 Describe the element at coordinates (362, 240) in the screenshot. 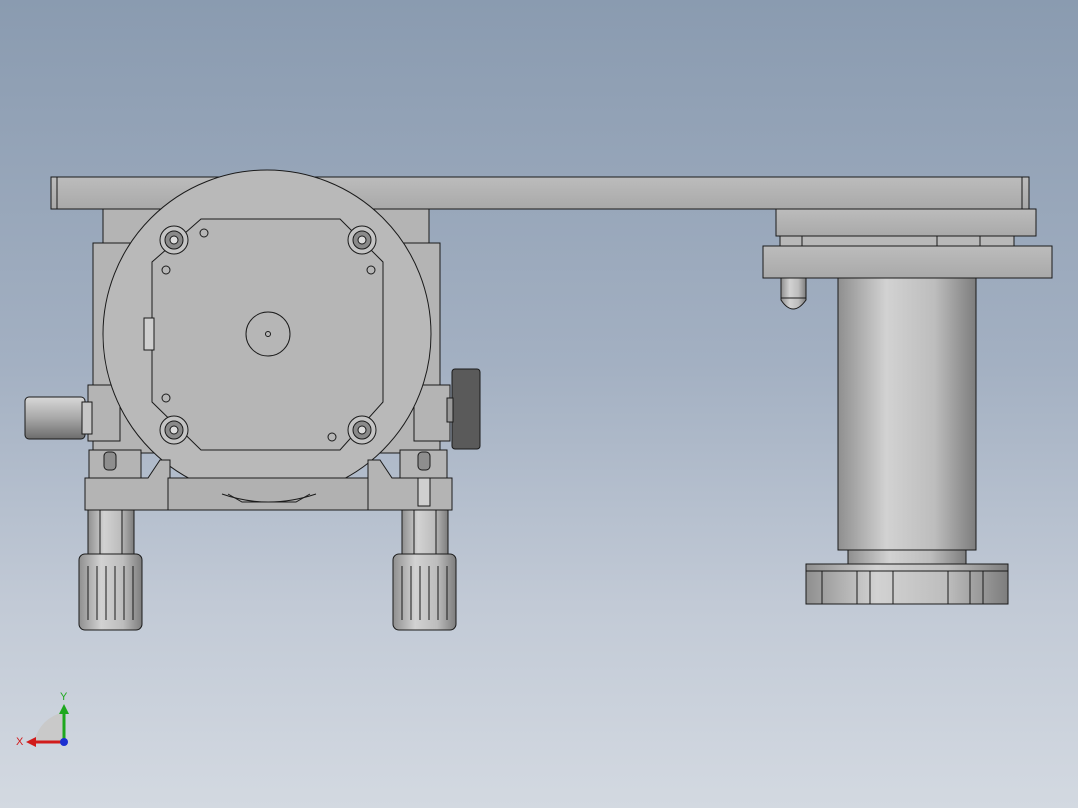

I see `screw-top-right` at that location.